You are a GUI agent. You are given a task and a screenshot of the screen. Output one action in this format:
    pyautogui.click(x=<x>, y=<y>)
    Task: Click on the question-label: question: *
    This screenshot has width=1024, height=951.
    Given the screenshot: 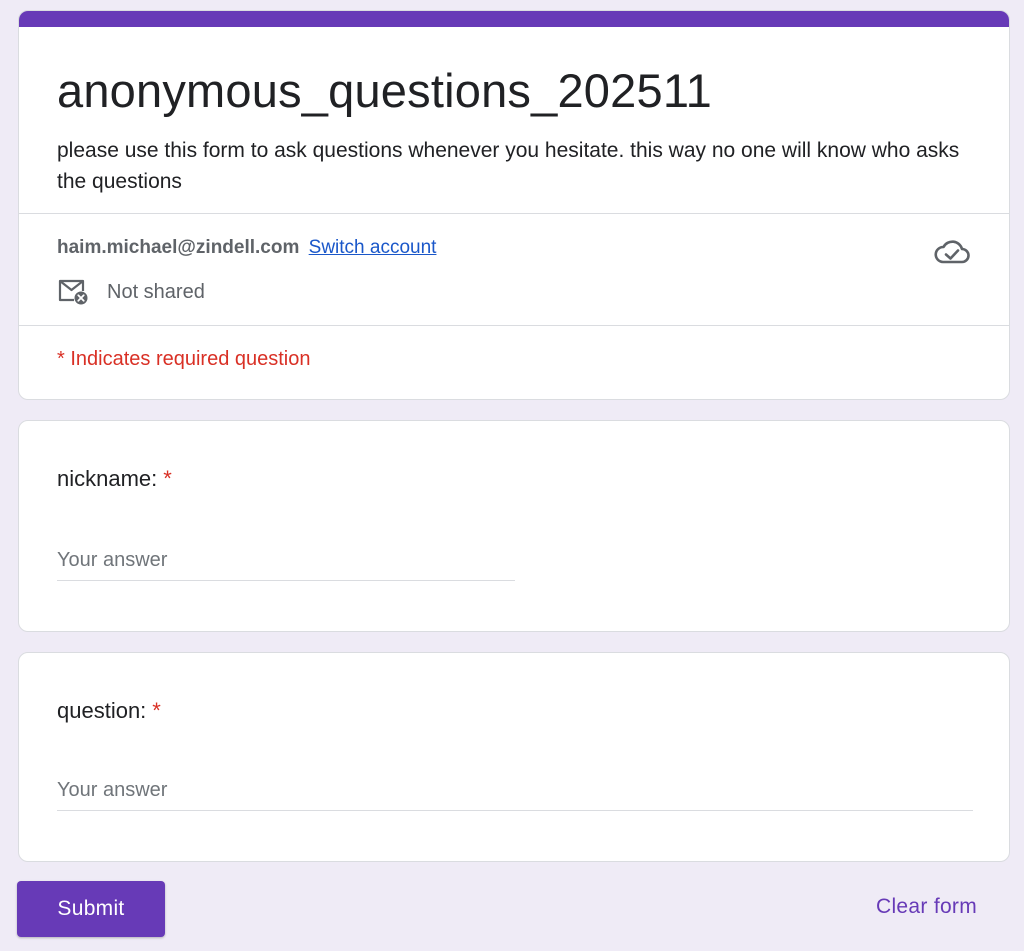 What is the action you would take?
    pyautogui.click(x=109, y=711)
    